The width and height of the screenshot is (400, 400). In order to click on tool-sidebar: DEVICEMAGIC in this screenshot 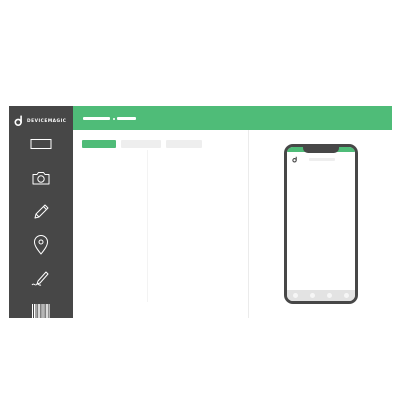, I will do `click(41, 212)`.